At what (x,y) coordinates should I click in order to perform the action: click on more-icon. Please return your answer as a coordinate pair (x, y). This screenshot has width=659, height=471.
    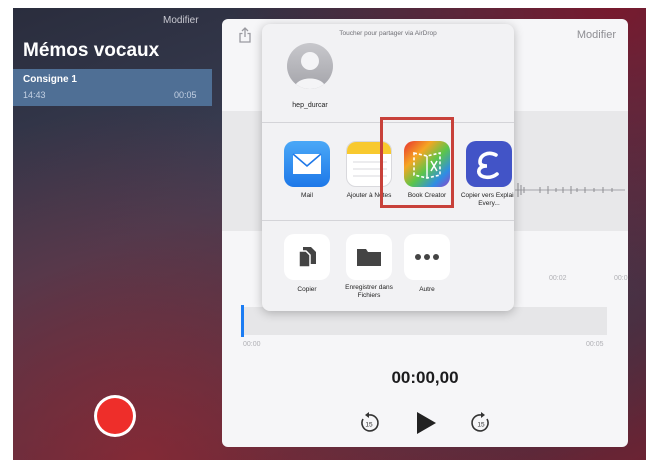
    Looking at the image, I should click on (427, 257).